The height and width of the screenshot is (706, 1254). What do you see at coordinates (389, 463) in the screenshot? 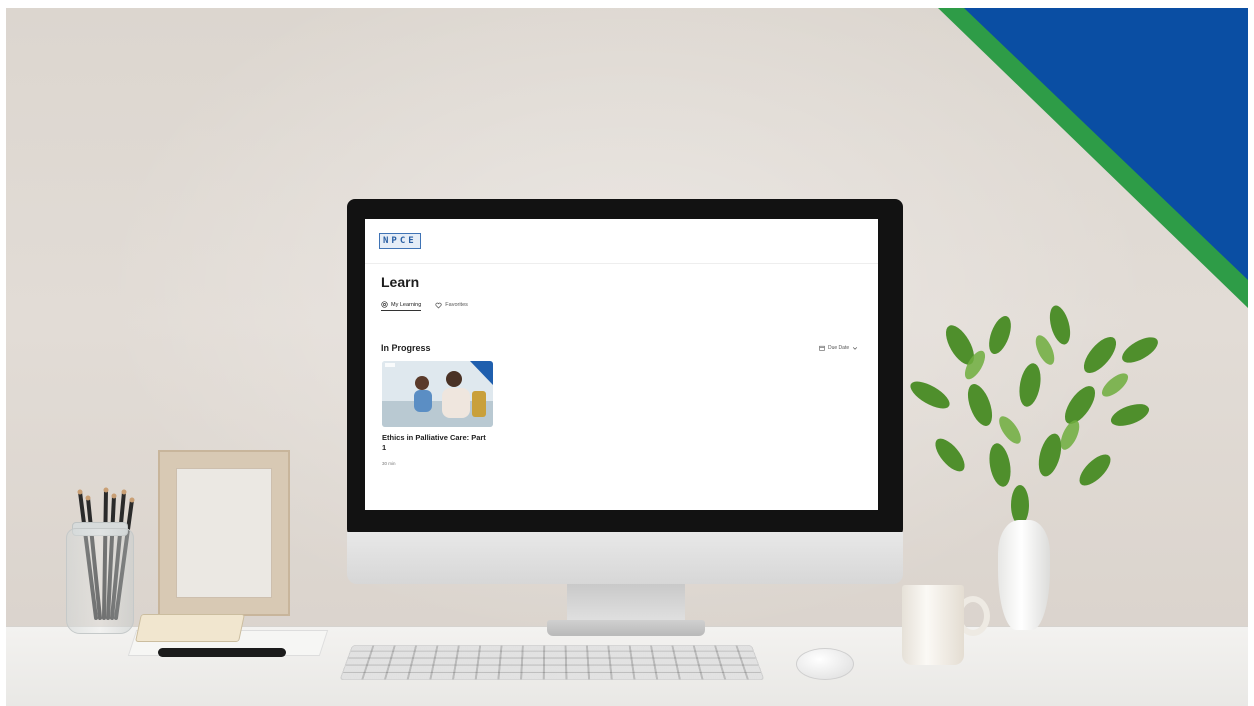
I see `course-duration: 30 min` at bounding box center [389, 463].